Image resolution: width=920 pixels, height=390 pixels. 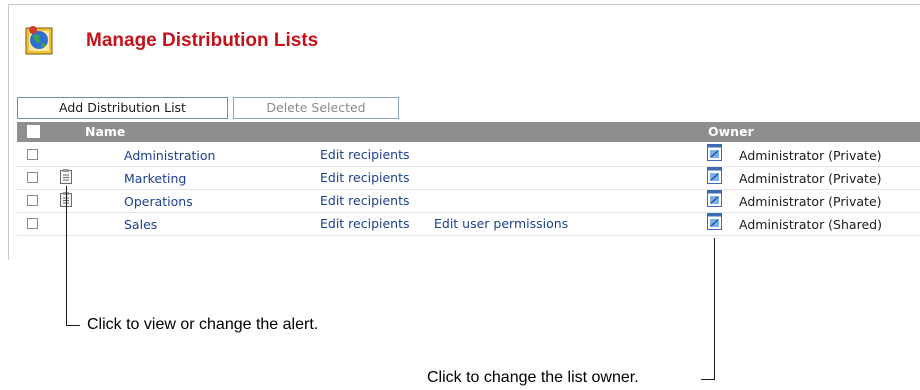 What do you see at coordinates (66, 176) in the screenshot?
I see `alert-note-icon` at bounding box center [66, 176].